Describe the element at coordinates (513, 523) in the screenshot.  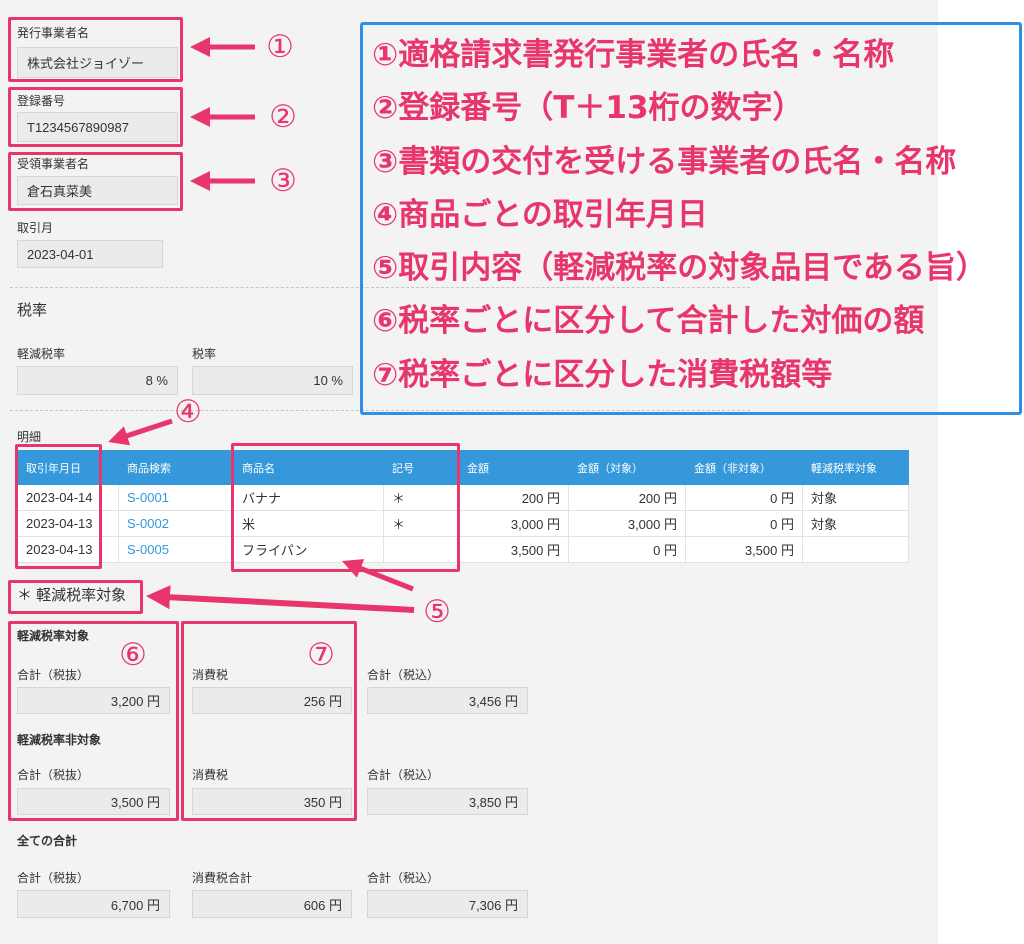
I see `cell-amount: 3,000 円` at that location.